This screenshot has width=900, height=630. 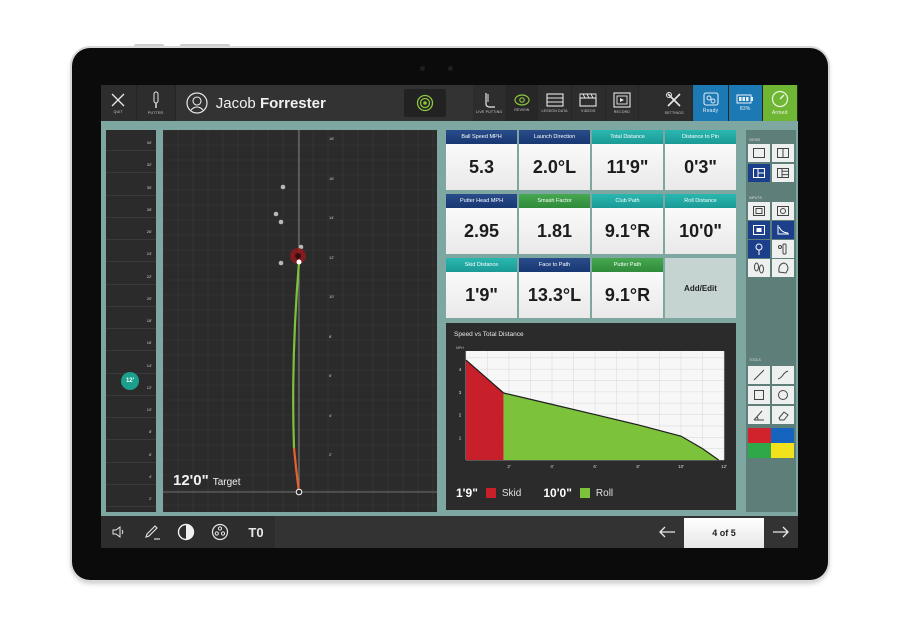 I want to click on views-section-label: VIEWS, so click(x=755, y=140).